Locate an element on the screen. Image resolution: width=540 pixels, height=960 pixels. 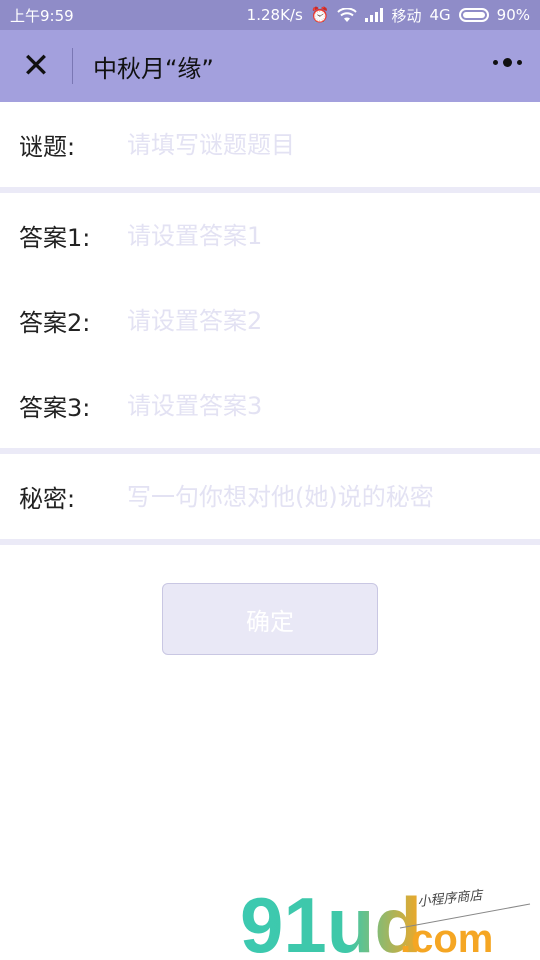
answer3-input is located at coordinates (333, 405).